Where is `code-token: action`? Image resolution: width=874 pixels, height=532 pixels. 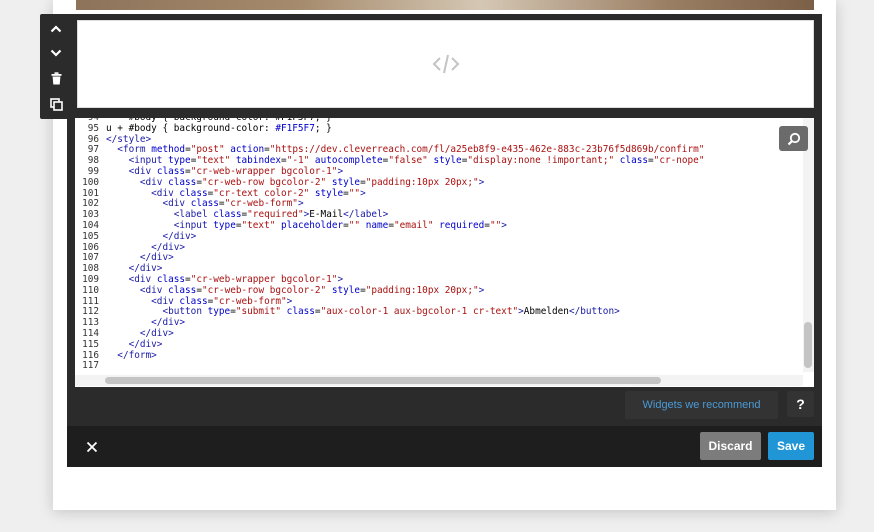 code-token: action is located at coordinates (247, 150).